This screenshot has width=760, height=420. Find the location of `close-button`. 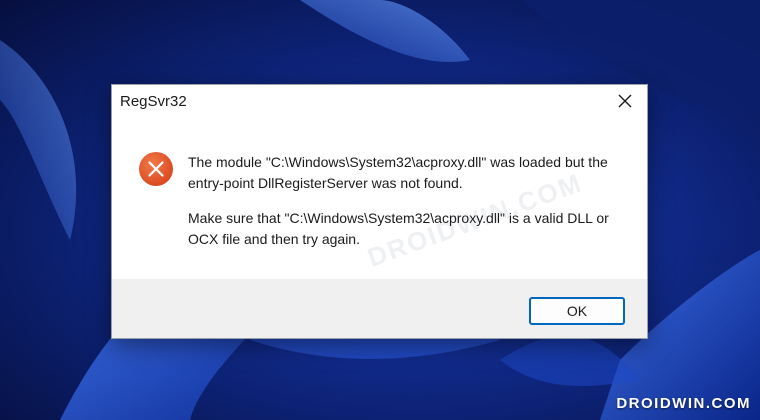

close-button is located at coordinates (625, 101).